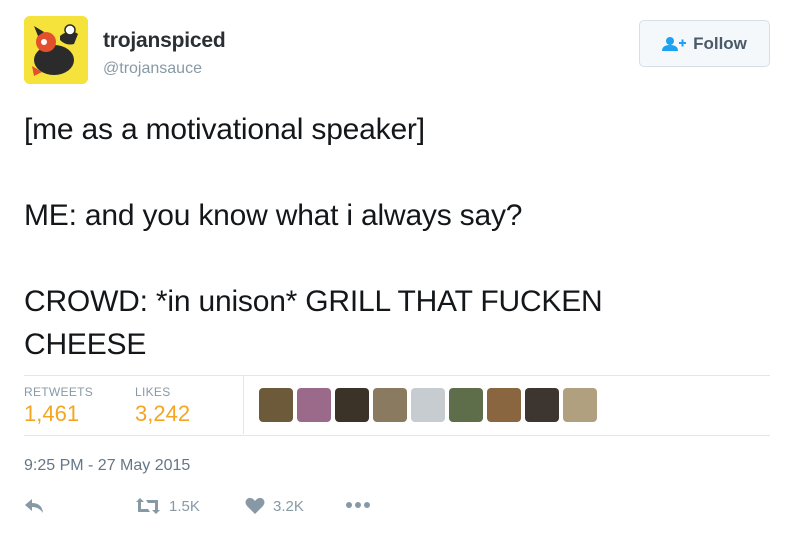 Image resolution: width=792 pixels, height=536 pixels. What do you see at coordinates (167, 506) in the screenshot?
I see `retweet-button: 1.5K` at bounding box center [167, 506].